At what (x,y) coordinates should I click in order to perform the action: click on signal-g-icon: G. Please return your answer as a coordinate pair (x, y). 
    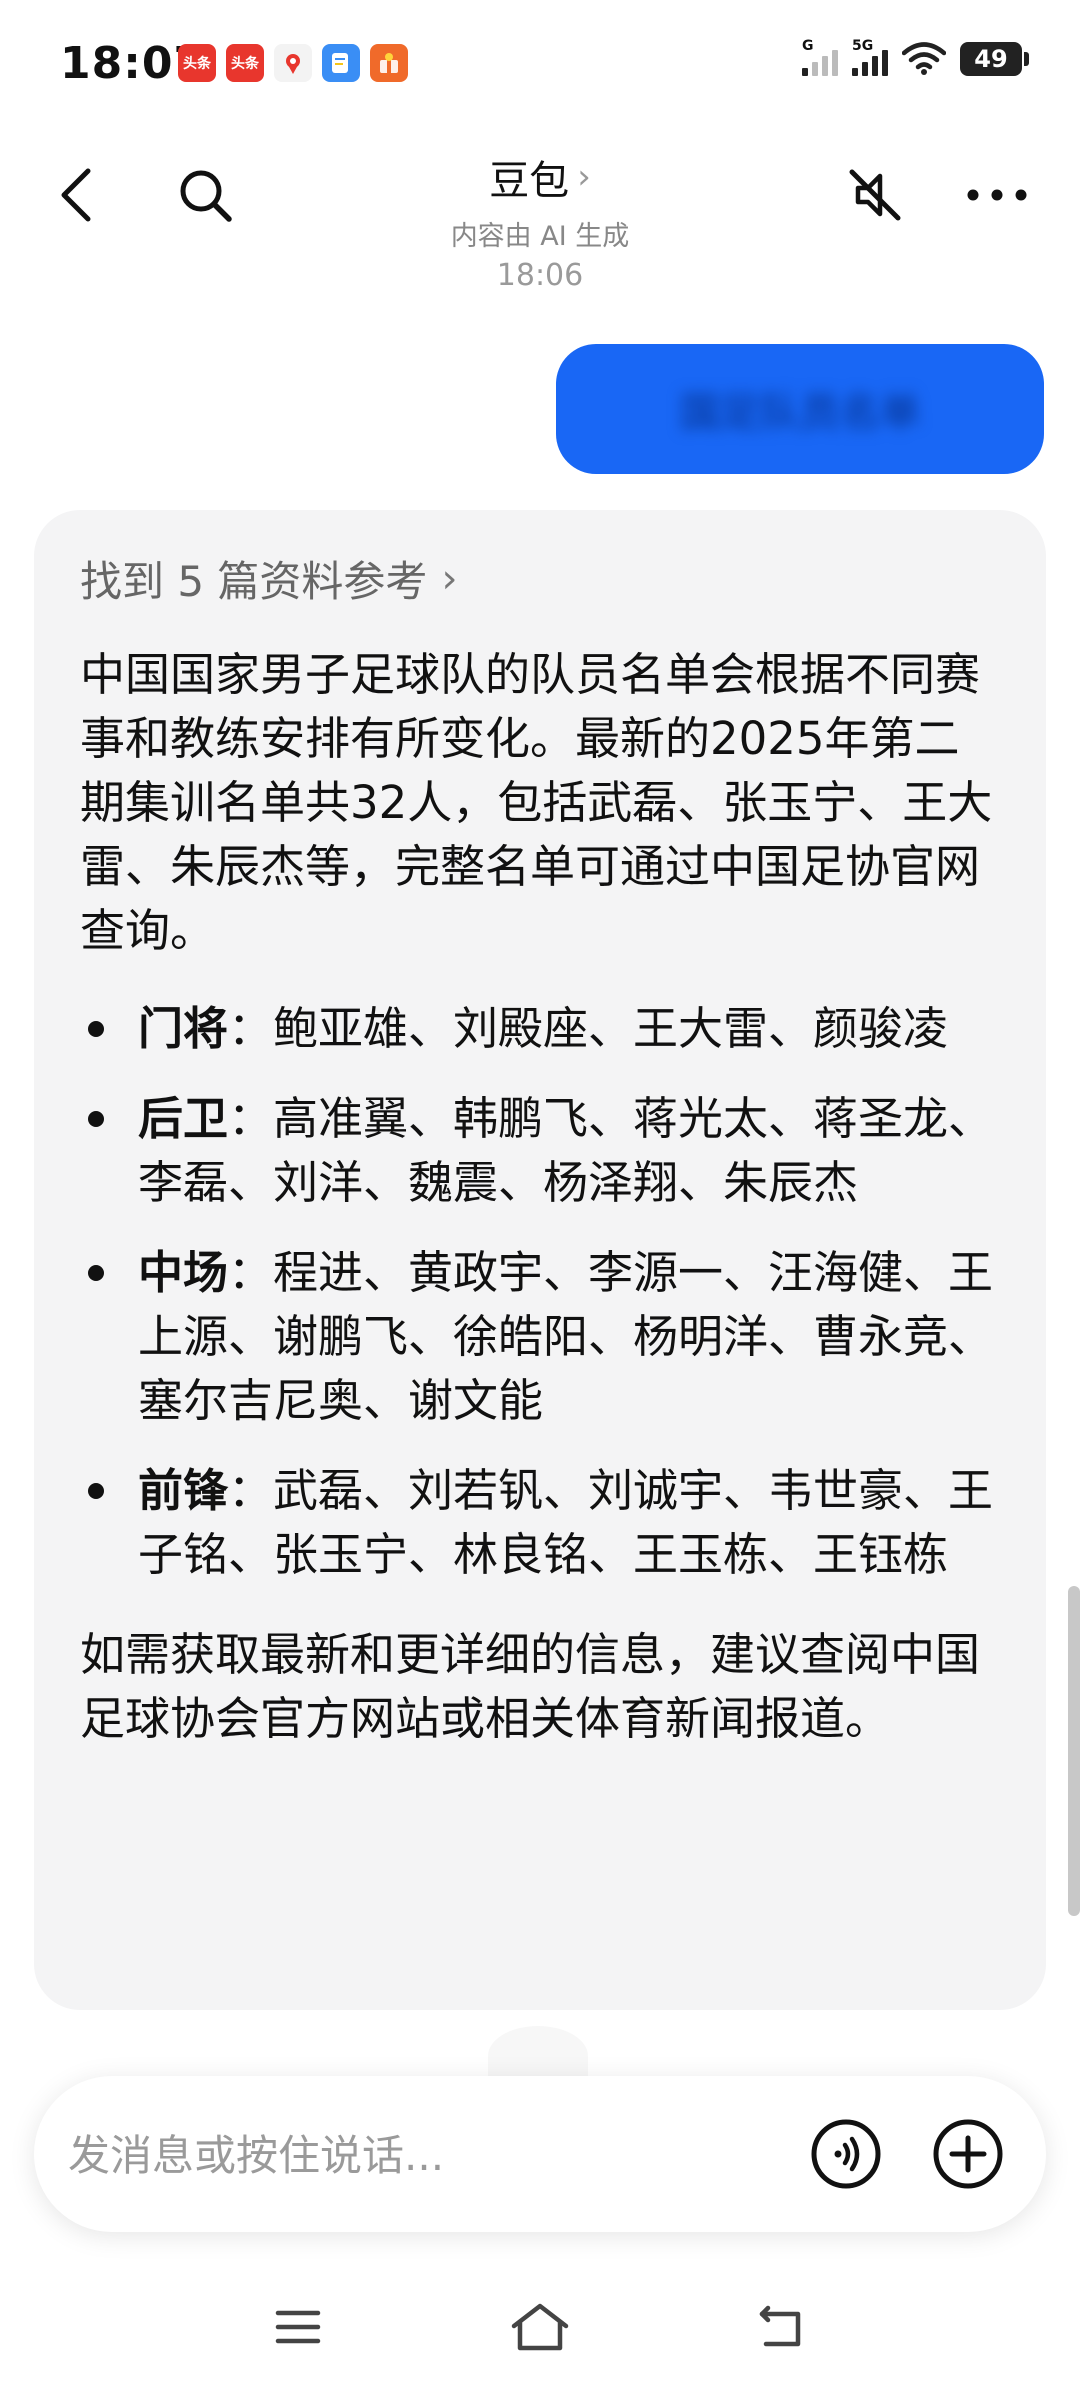
    Looking at the image, I should click on (820, 57).